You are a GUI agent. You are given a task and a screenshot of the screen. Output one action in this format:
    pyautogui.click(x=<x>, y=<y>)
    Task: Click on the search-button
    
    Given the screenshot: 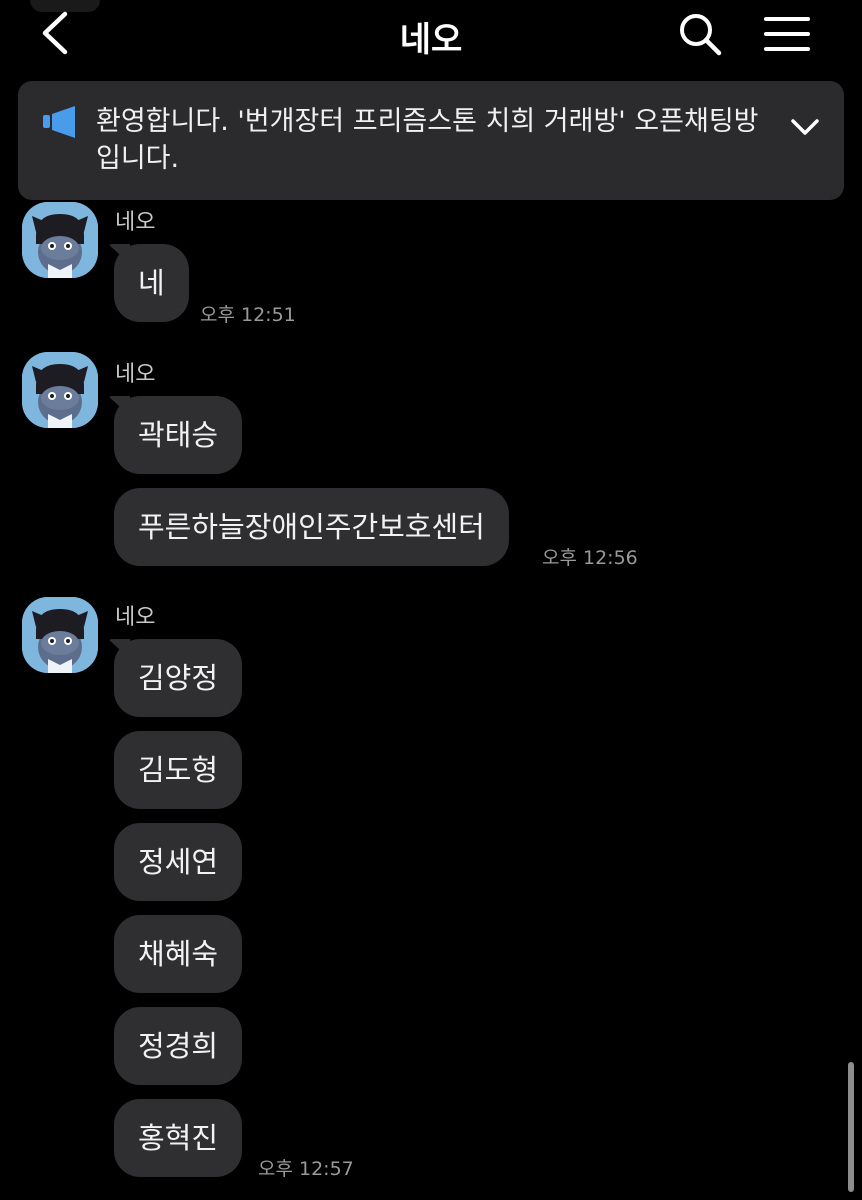 What is the action you would take?
    pyautogui.click(x=700, y=34)
    